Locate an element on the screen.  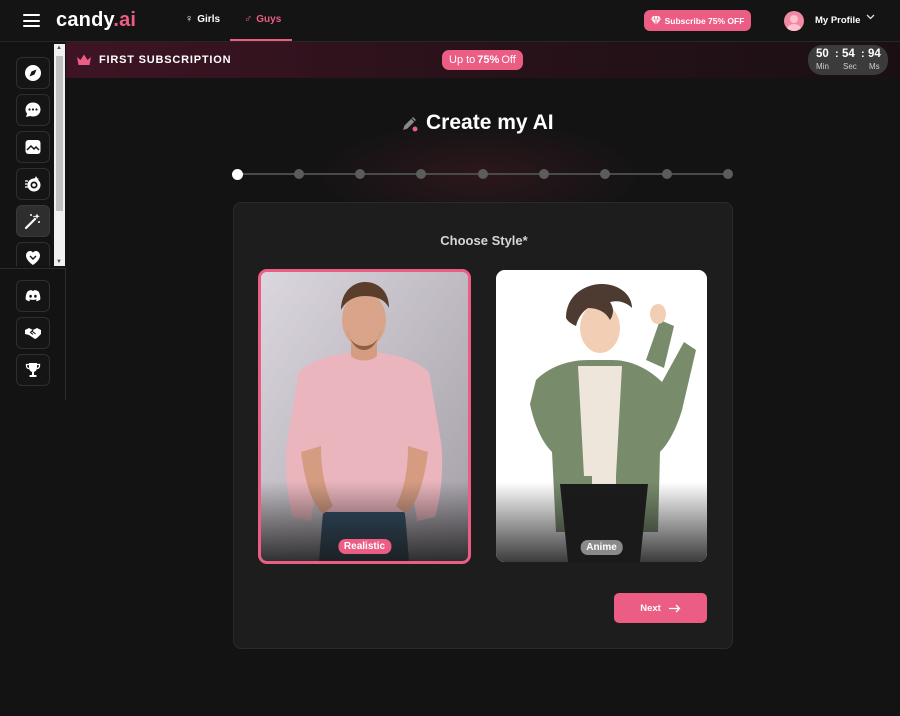
avatar is located at coordinates (794, 21).